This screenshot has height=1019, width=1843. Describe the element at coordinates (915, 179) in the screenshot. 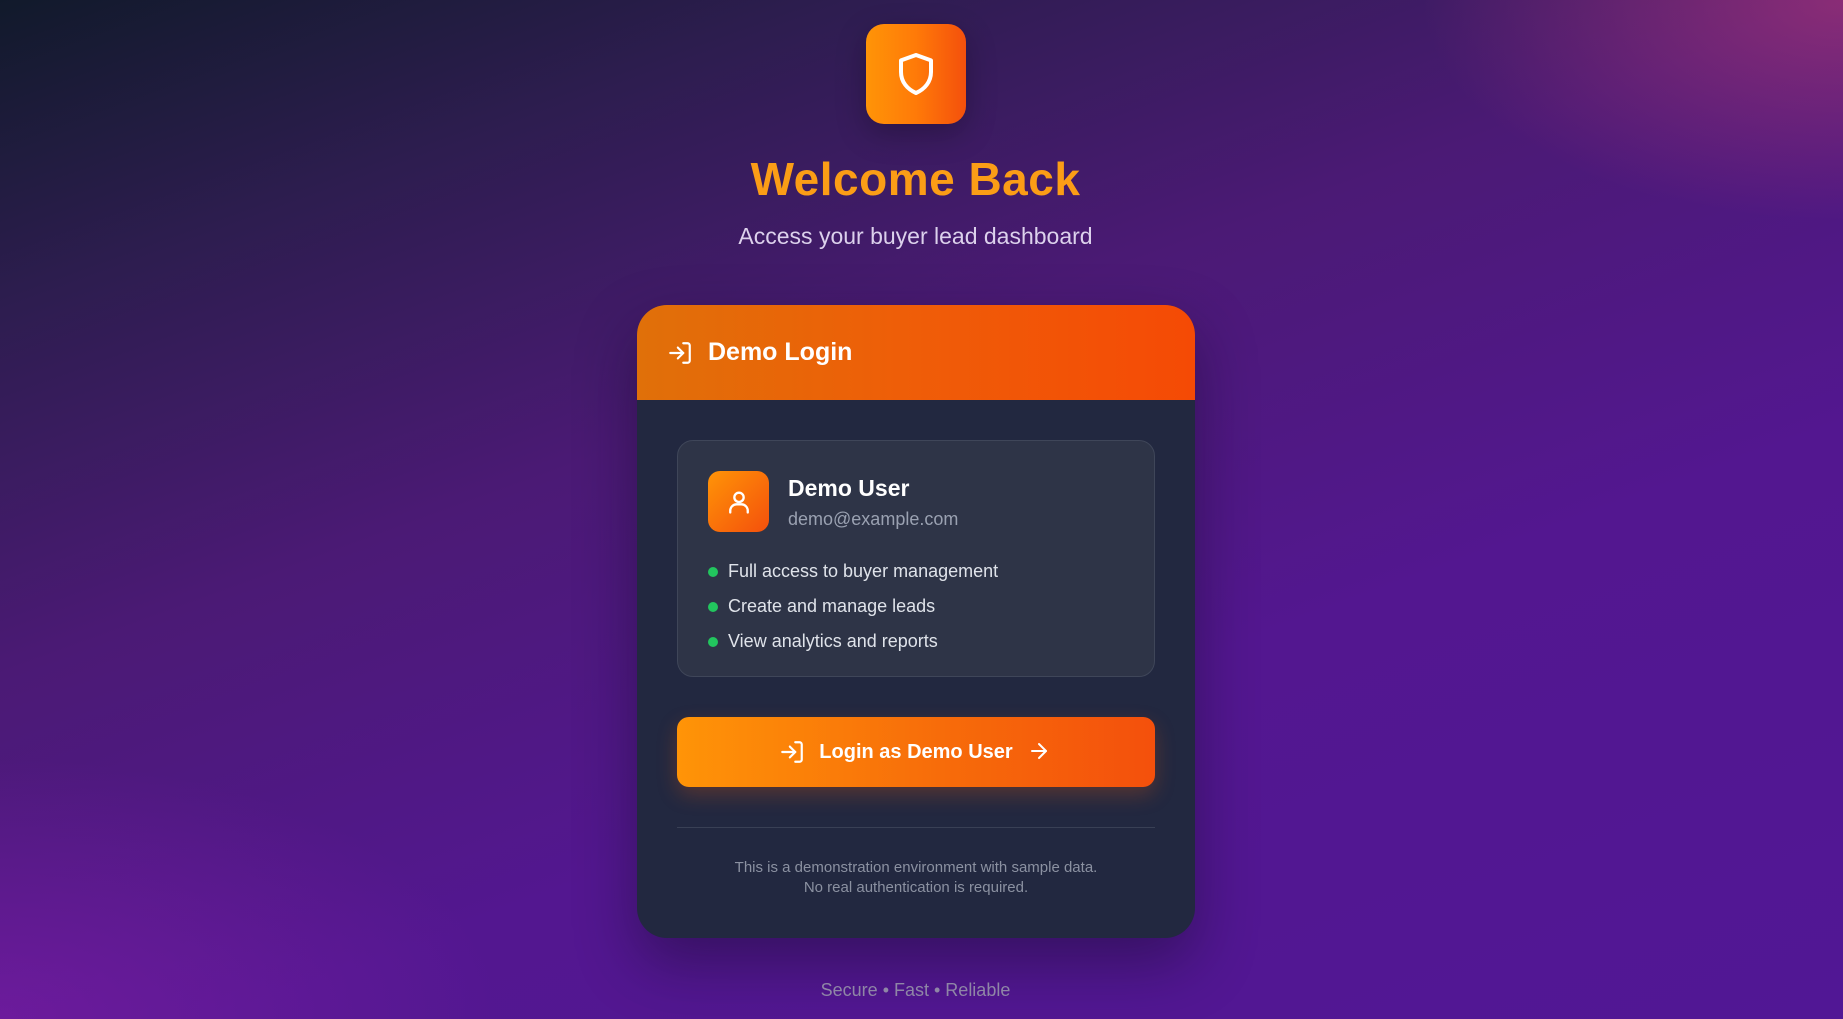

I see `page-title: Welcome Back` at that location.